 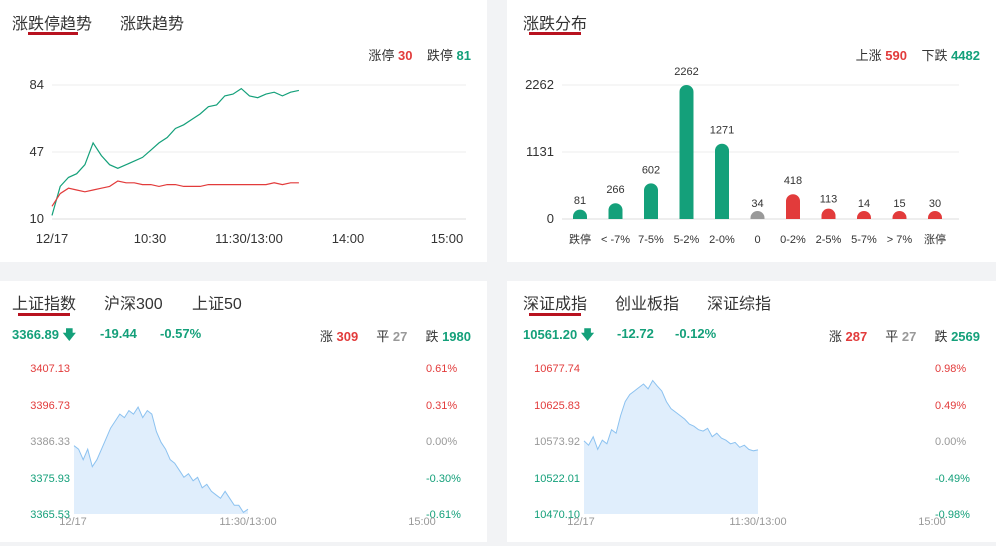 What do you see at coordinates (864, 204) in the screenshot?
I see `bar-value-label: 14` at bounding box center [864, 204].